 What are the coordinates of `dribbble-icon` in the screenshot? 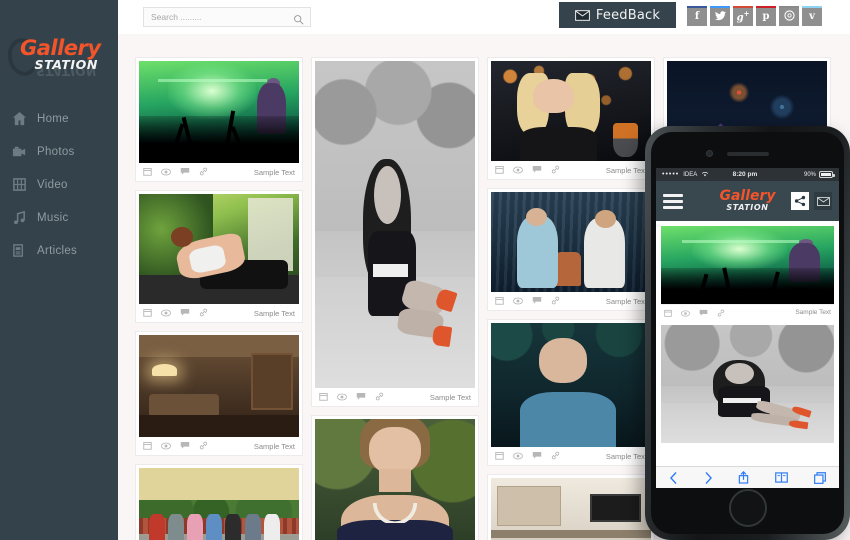 It's located at (789, 17).